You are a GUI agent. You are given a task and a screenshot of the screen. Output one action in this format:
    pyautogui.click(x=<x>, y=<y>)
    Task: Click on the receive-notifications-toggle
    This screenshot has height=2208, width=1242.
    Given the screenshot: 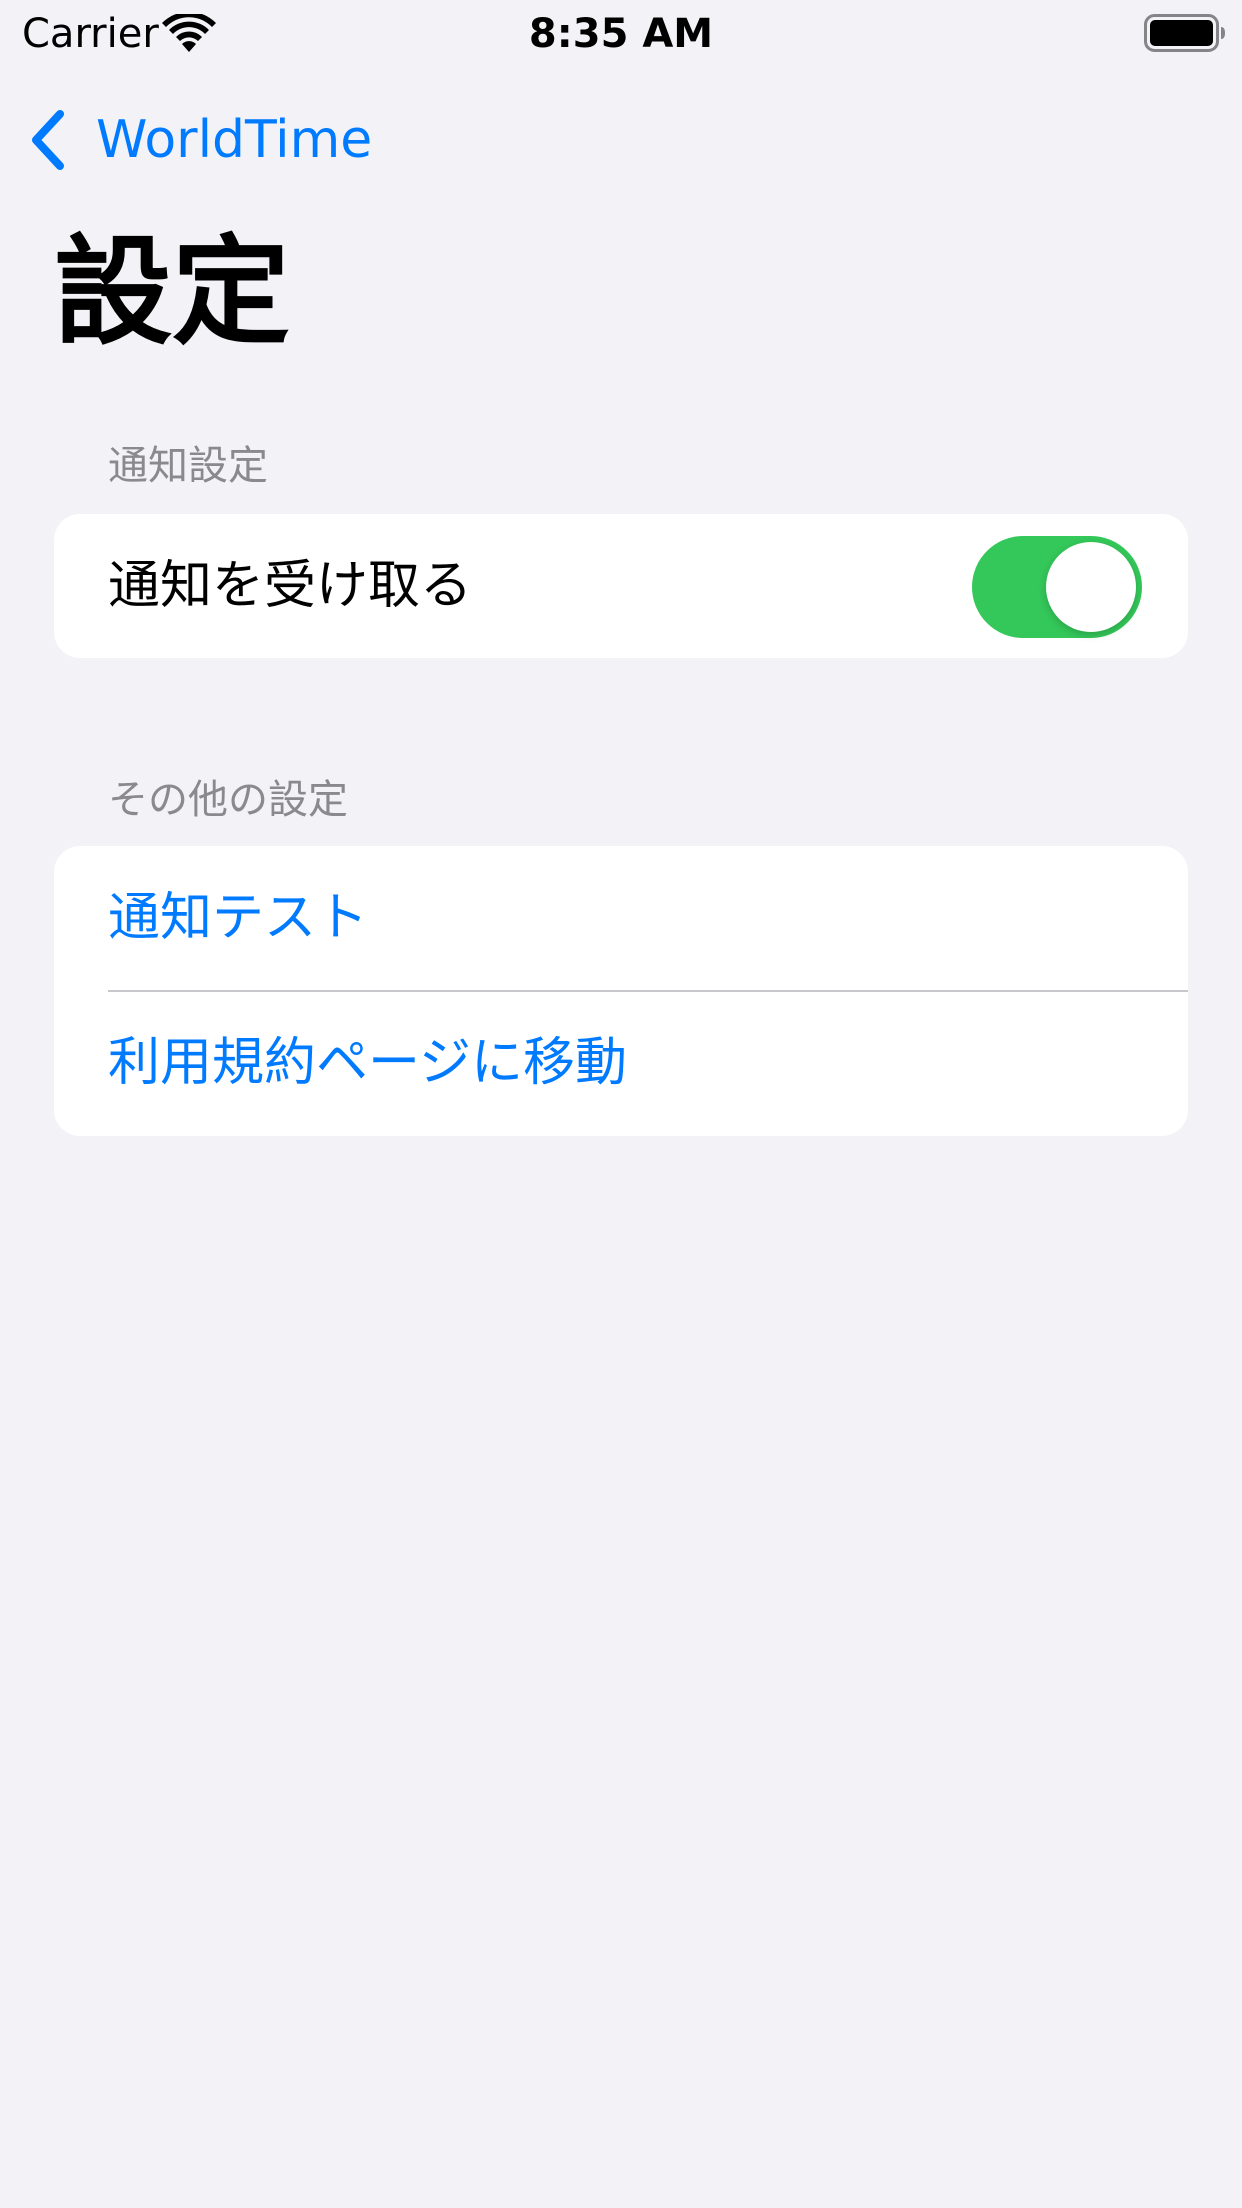 What is the action you would take?
    pyautogui.click(x=1057, y=587)
    